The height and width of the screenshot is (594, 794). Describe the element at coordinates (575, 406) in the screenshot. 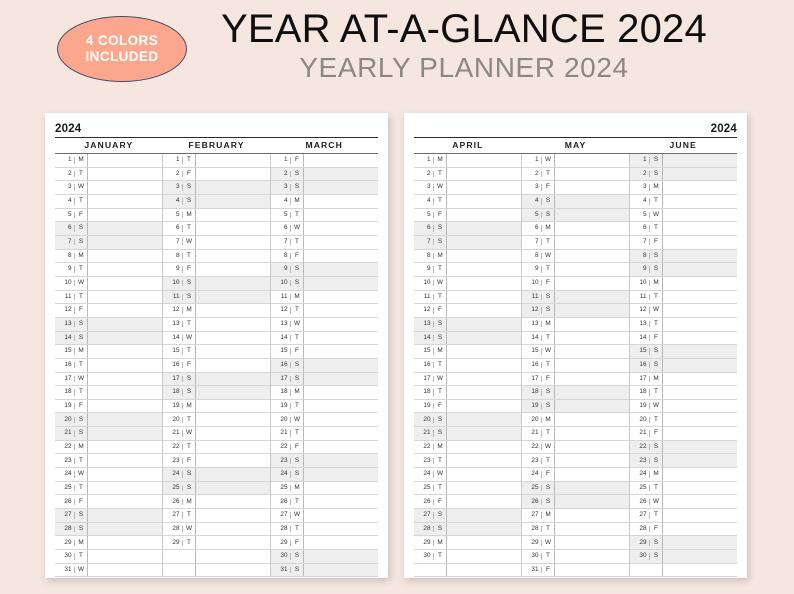

I see `day-row: 19 S` at that location.